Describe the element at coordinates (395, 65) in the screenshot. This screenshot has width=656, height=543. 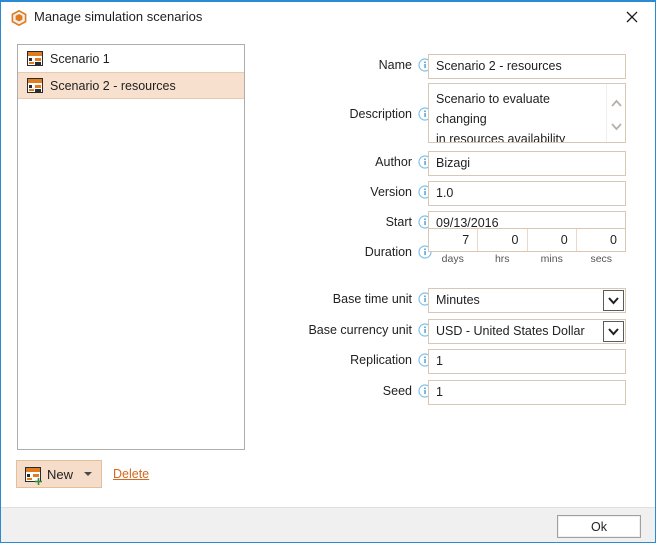
I see `name-label: Name` at that location.